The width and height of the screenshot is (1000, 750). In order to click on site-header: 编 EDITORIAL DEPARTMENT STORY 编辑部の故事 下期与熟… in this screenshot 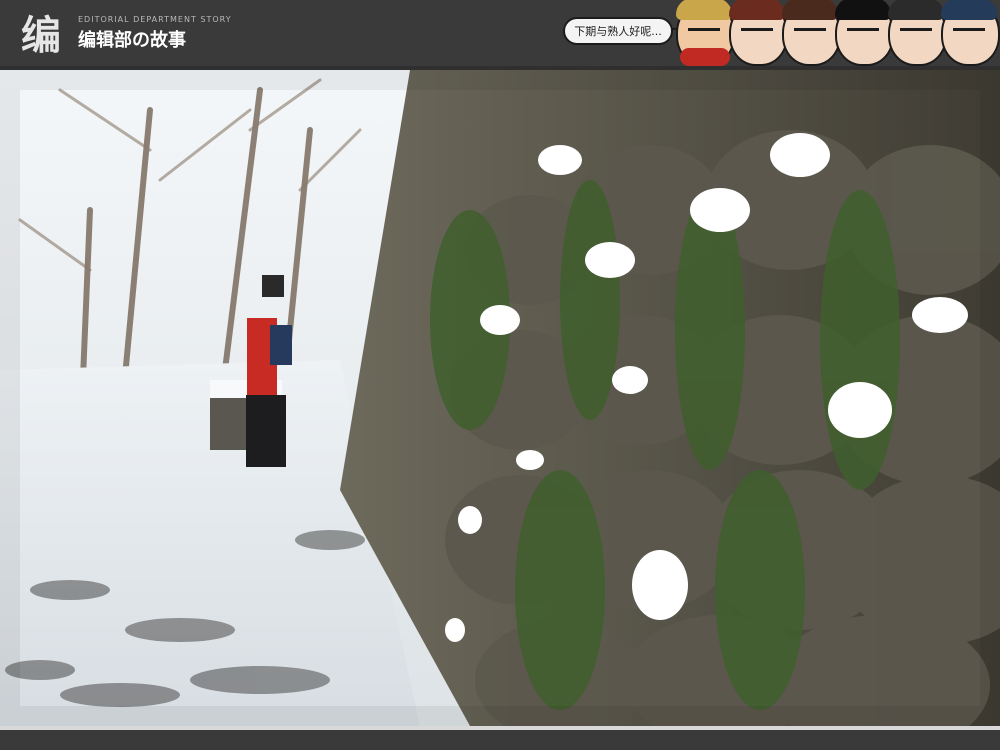, I will do `click(500, 33)`.